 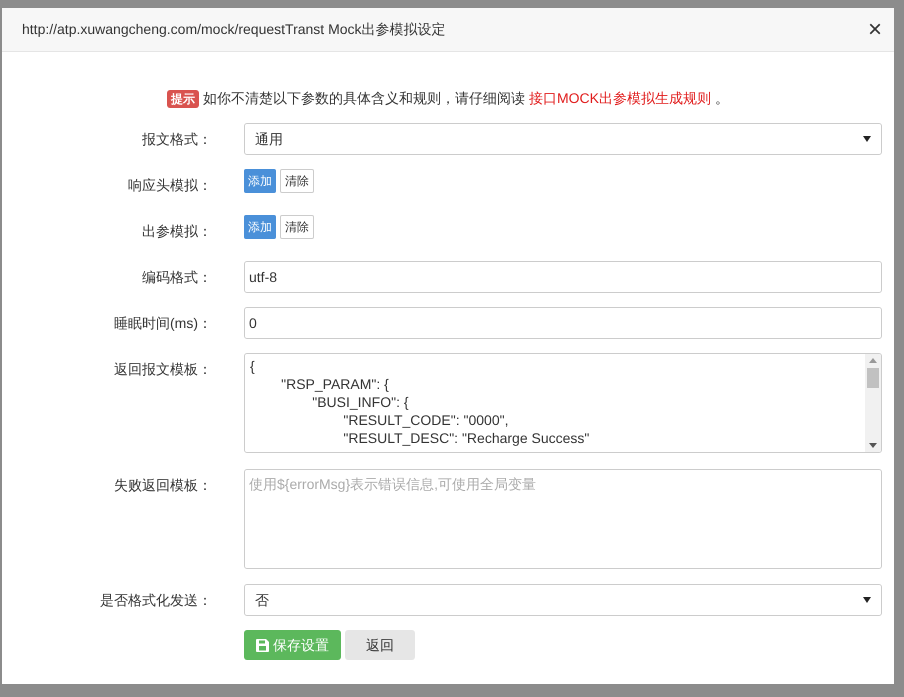 What do you see at coordinates (380, 645) in the screenshot?
I see `back-button: 返回` at bounding box center [380, 645].